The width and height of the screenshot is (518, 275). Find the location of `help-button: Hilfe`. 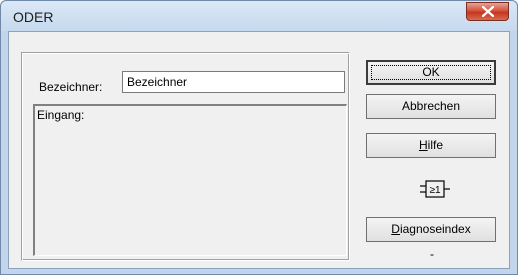

help-button: Hilfe is located at coordinates (431, 145).